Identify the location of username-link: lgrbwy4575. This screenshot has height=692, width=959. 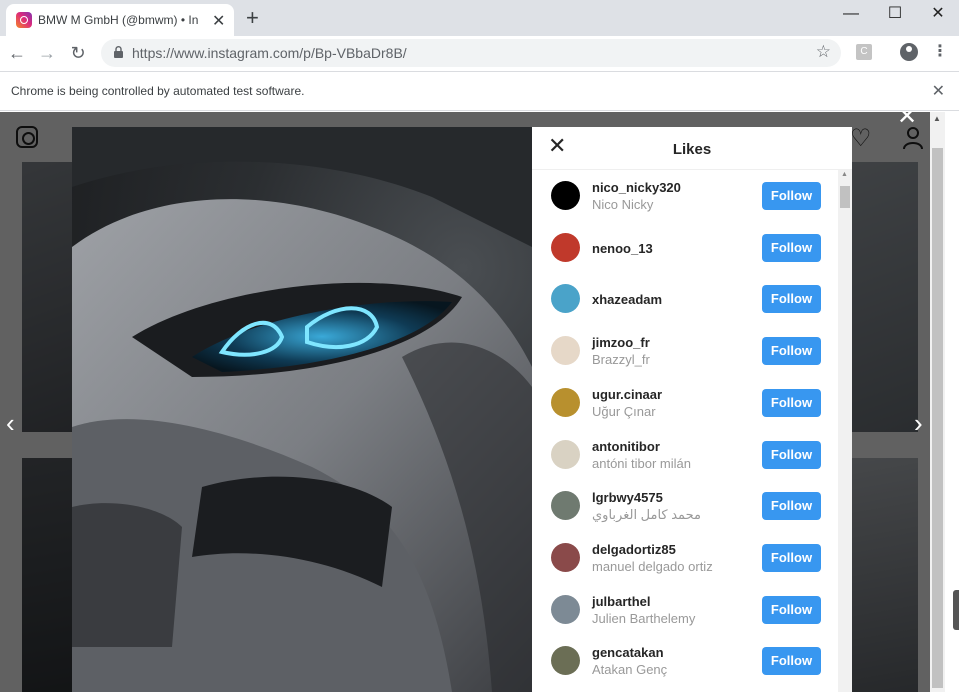
(627, 497).